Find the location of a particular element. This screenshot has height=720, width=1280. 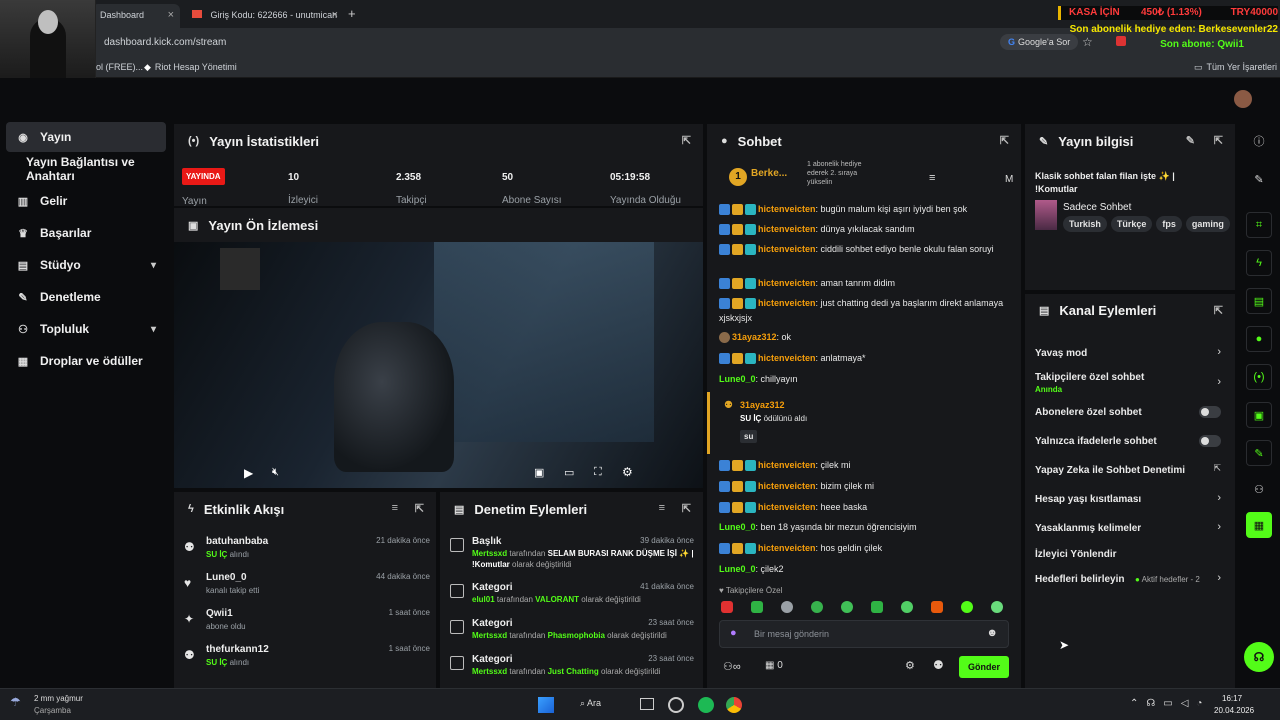

channel-points: ▦ 0 is located at coordinates (774, 665).